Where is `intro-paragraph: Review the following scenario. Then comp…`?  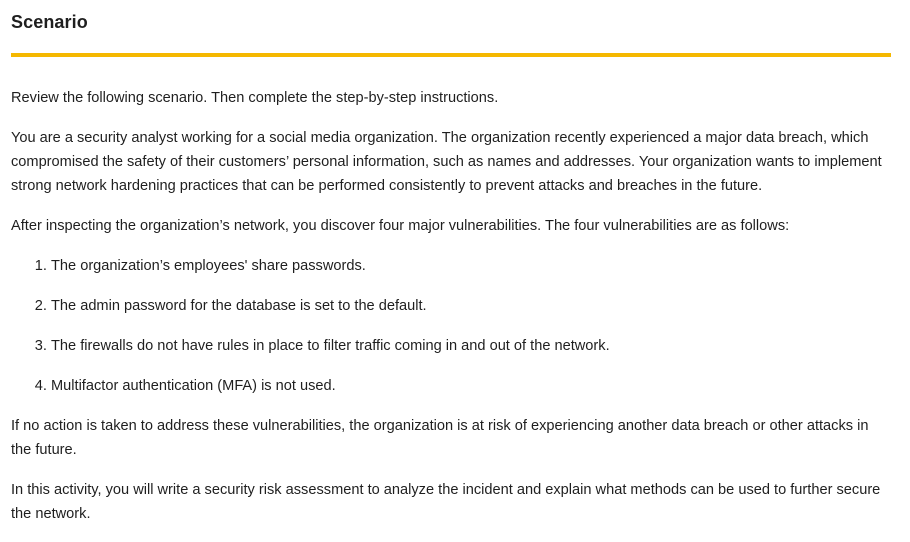 intro-paragraph: Review the following scenario. Then comp… is located at coordinates (255, 98).